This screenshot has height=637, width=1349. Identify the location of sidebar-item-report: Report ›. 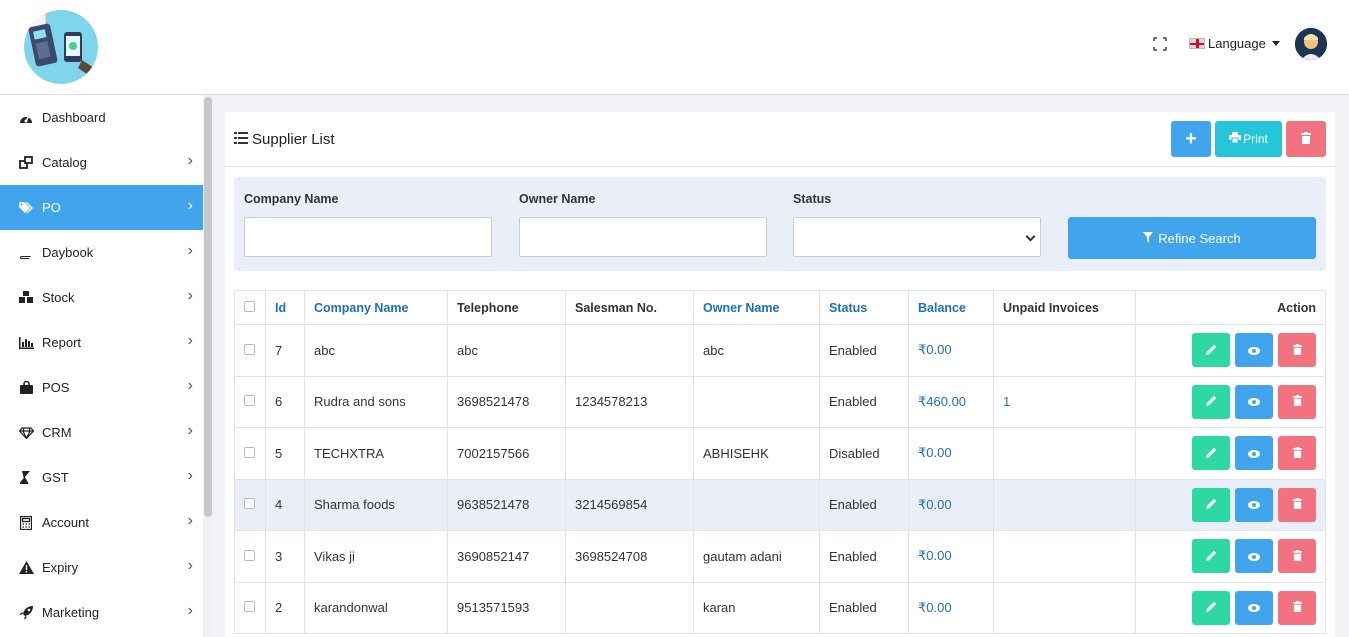
(101, 342).